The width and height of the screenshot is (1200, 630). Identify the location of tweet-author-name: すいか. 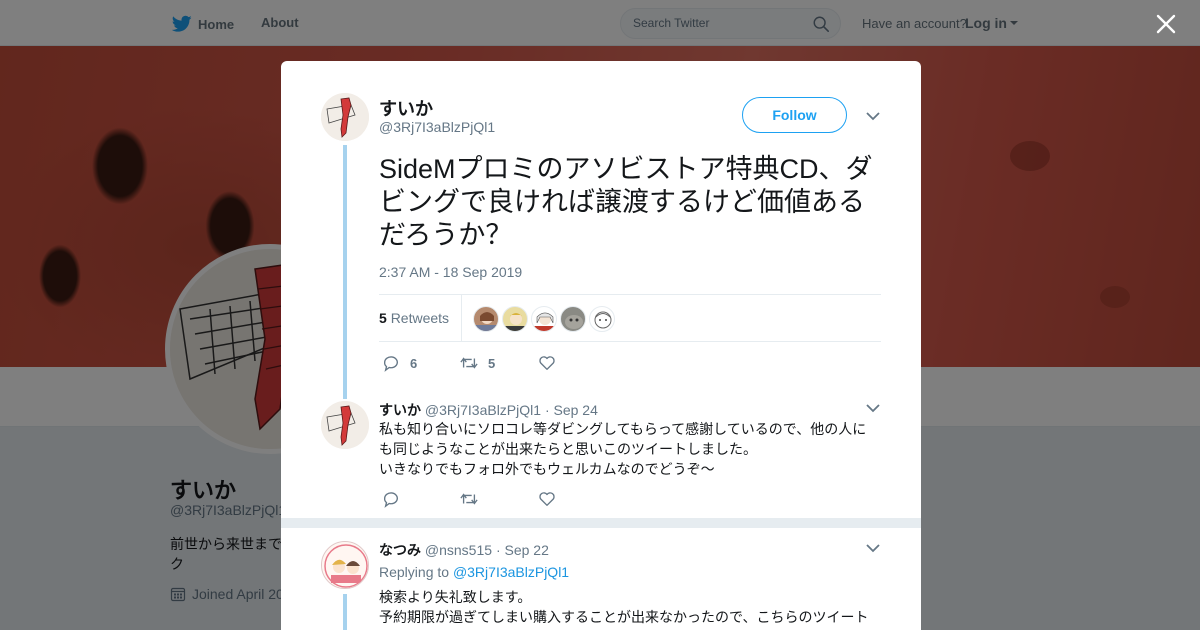
(406, 108).